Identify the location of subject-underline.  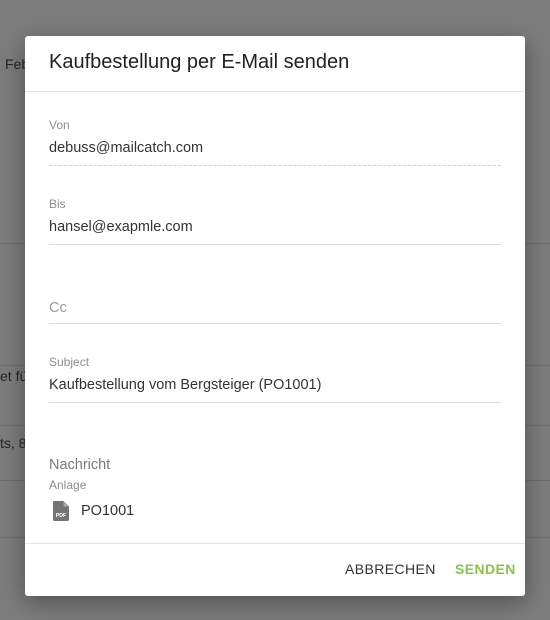
(275, 402).